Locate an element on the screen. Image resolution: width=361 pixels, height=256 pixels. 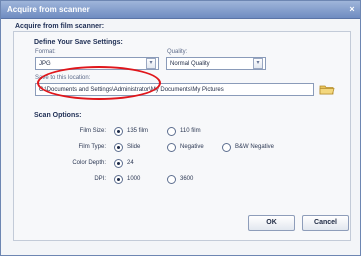
film-type-label: Film Type: is located at coordinates (92, 147).